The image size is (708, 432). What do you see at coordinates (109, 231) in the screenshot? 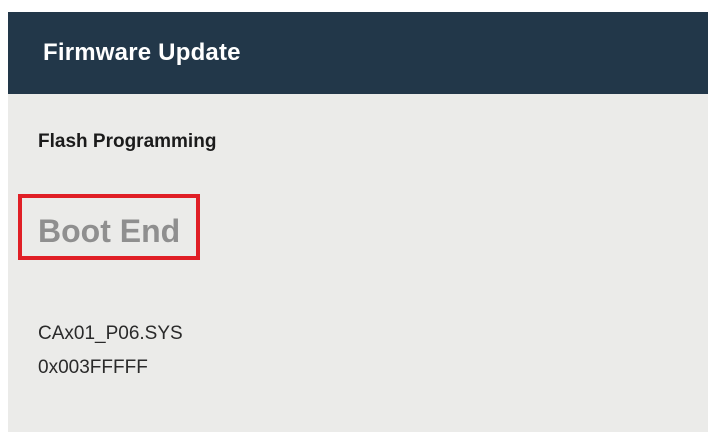
I see `boot-status-text: Boot End` at bounding box center [109, 231].